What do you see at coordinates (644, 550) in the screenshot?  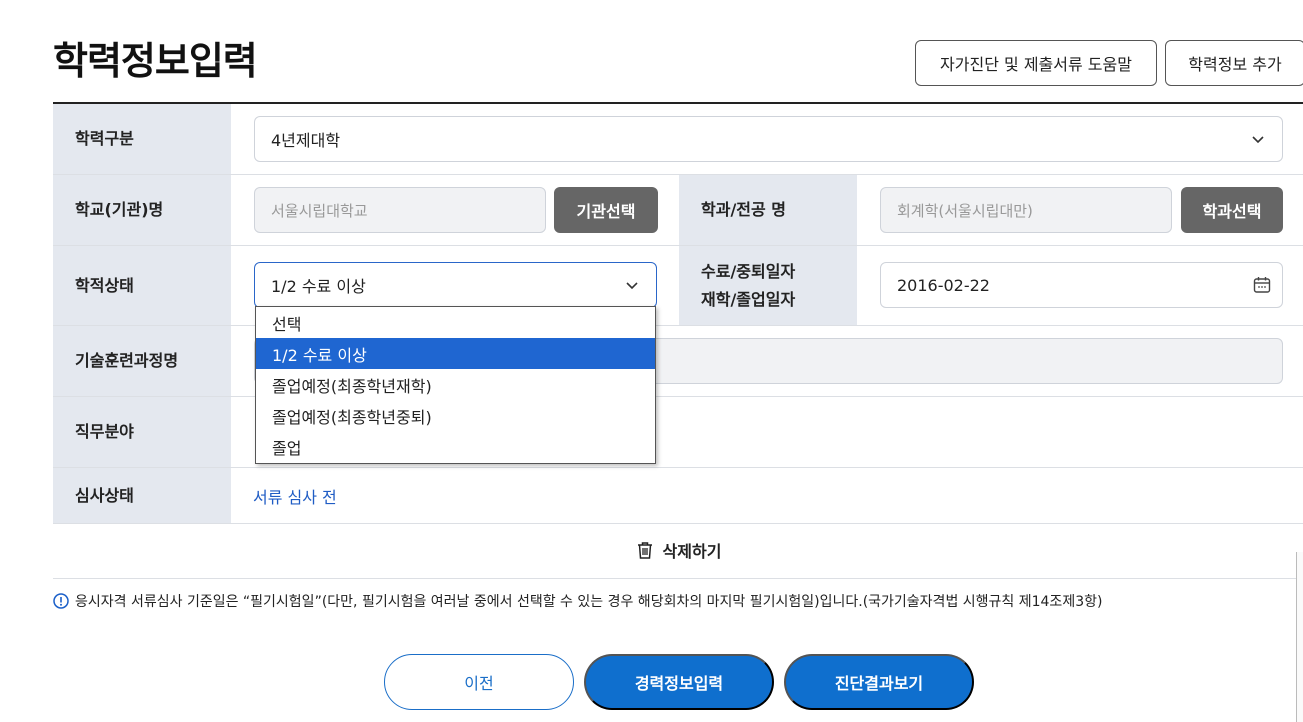 I see `trash-icon` at bounding box center [644, 550].